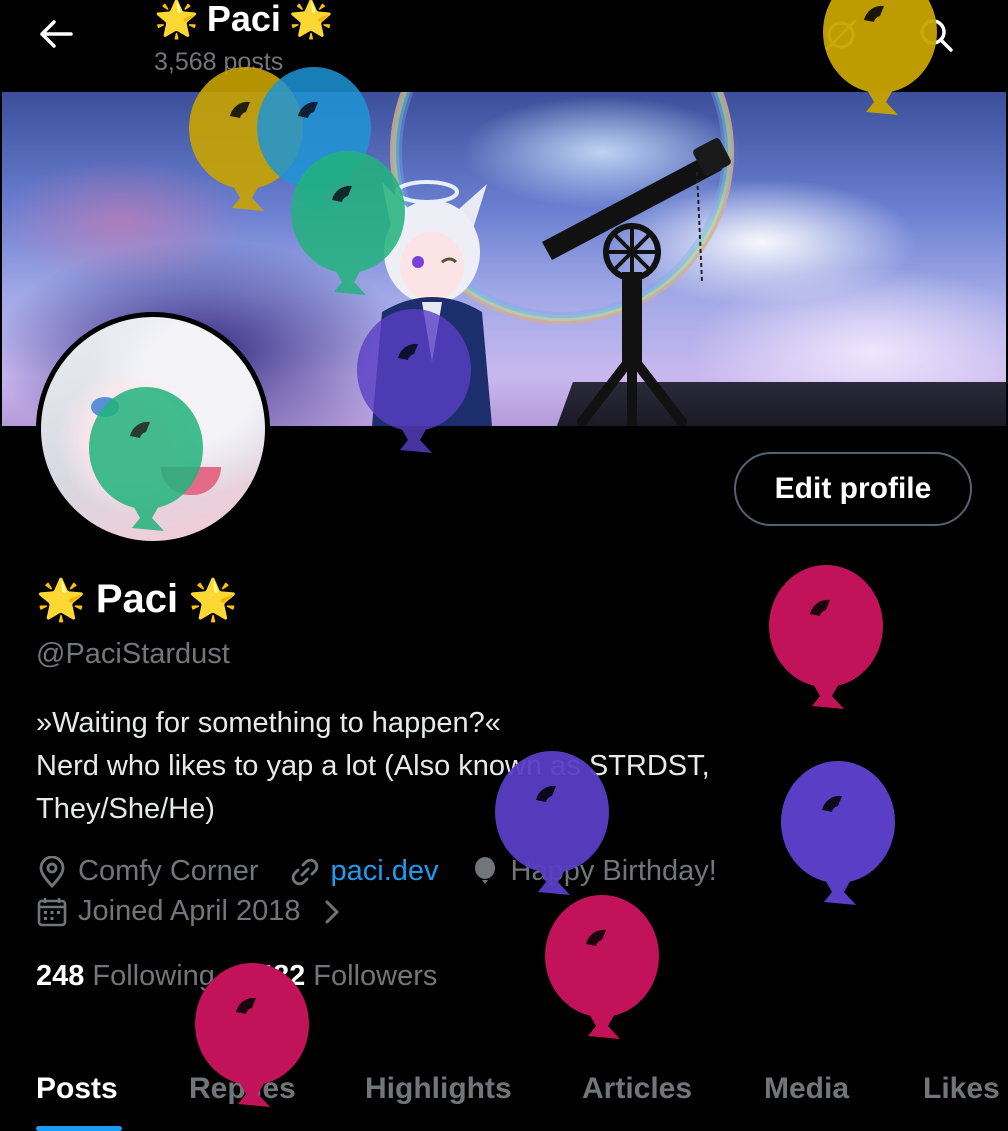 This screenshot has width=1008, height=1131. Describe the element at coordinates (52, 871) in the screenshot. I see `location-pin-icon` at that location.